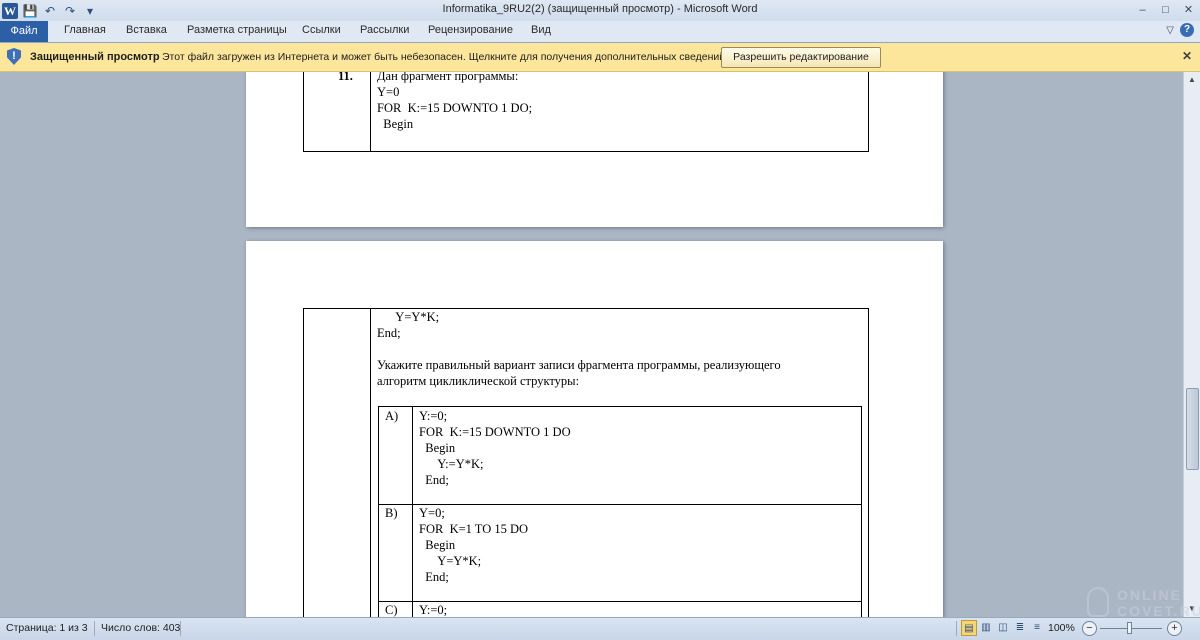  I want to click on zoom-out-icon: −, so click(1089, 628).